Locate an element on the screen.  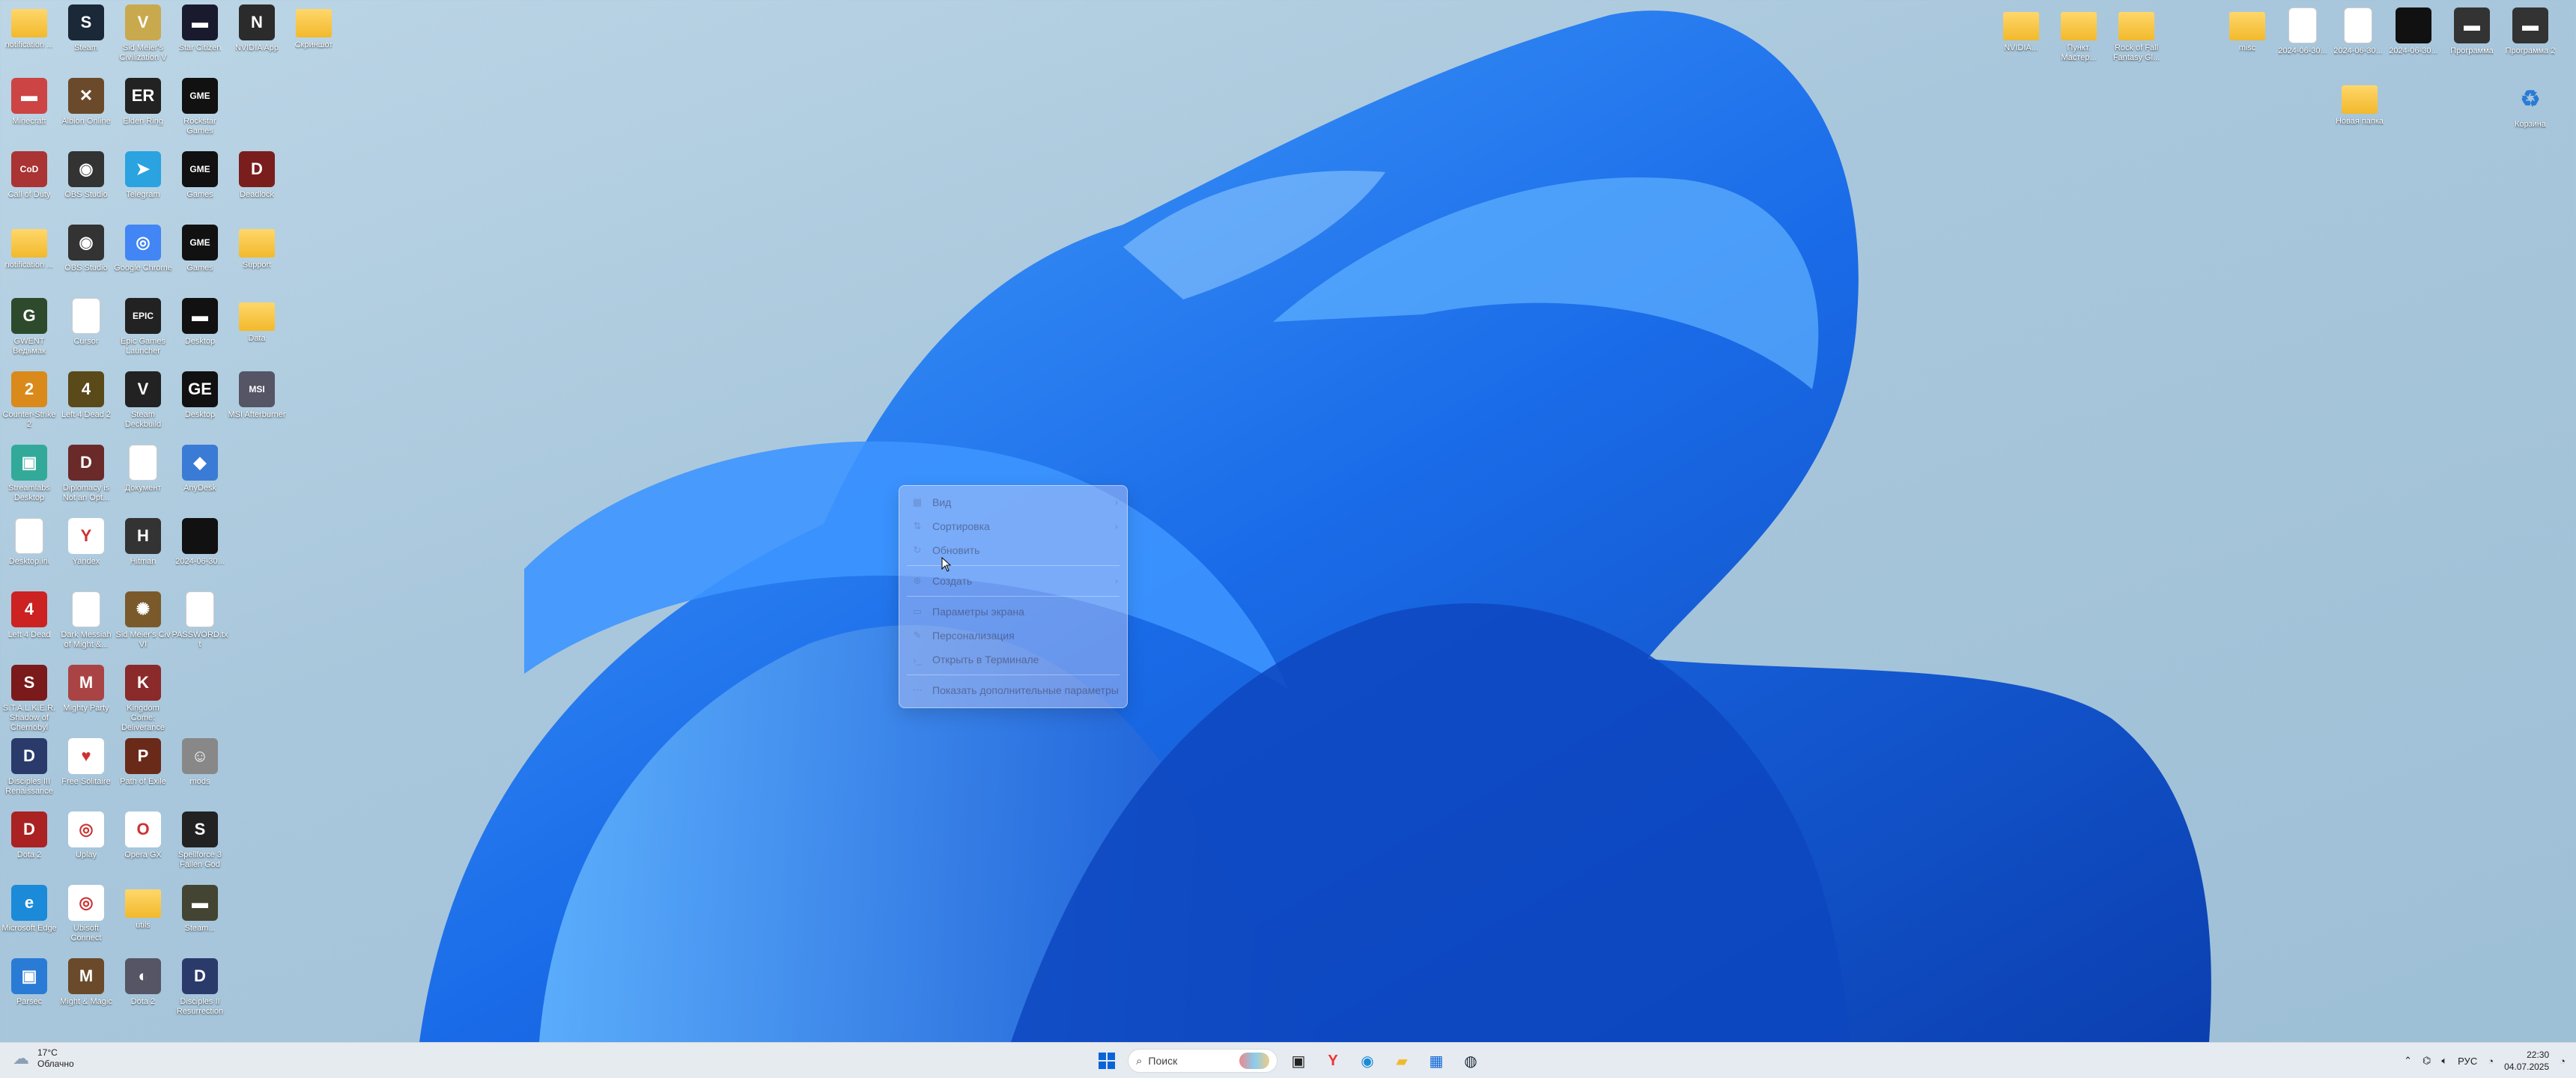
desktop-icon: ▬ Minecraft is located at coordinates (29, 102).